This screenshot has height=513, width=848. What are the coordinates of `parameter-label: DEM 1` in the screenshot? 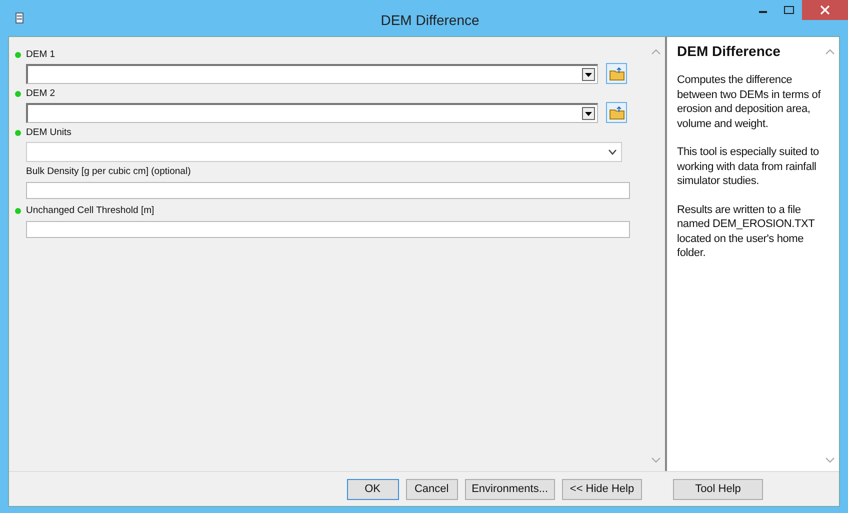 It's located at (41, 54).